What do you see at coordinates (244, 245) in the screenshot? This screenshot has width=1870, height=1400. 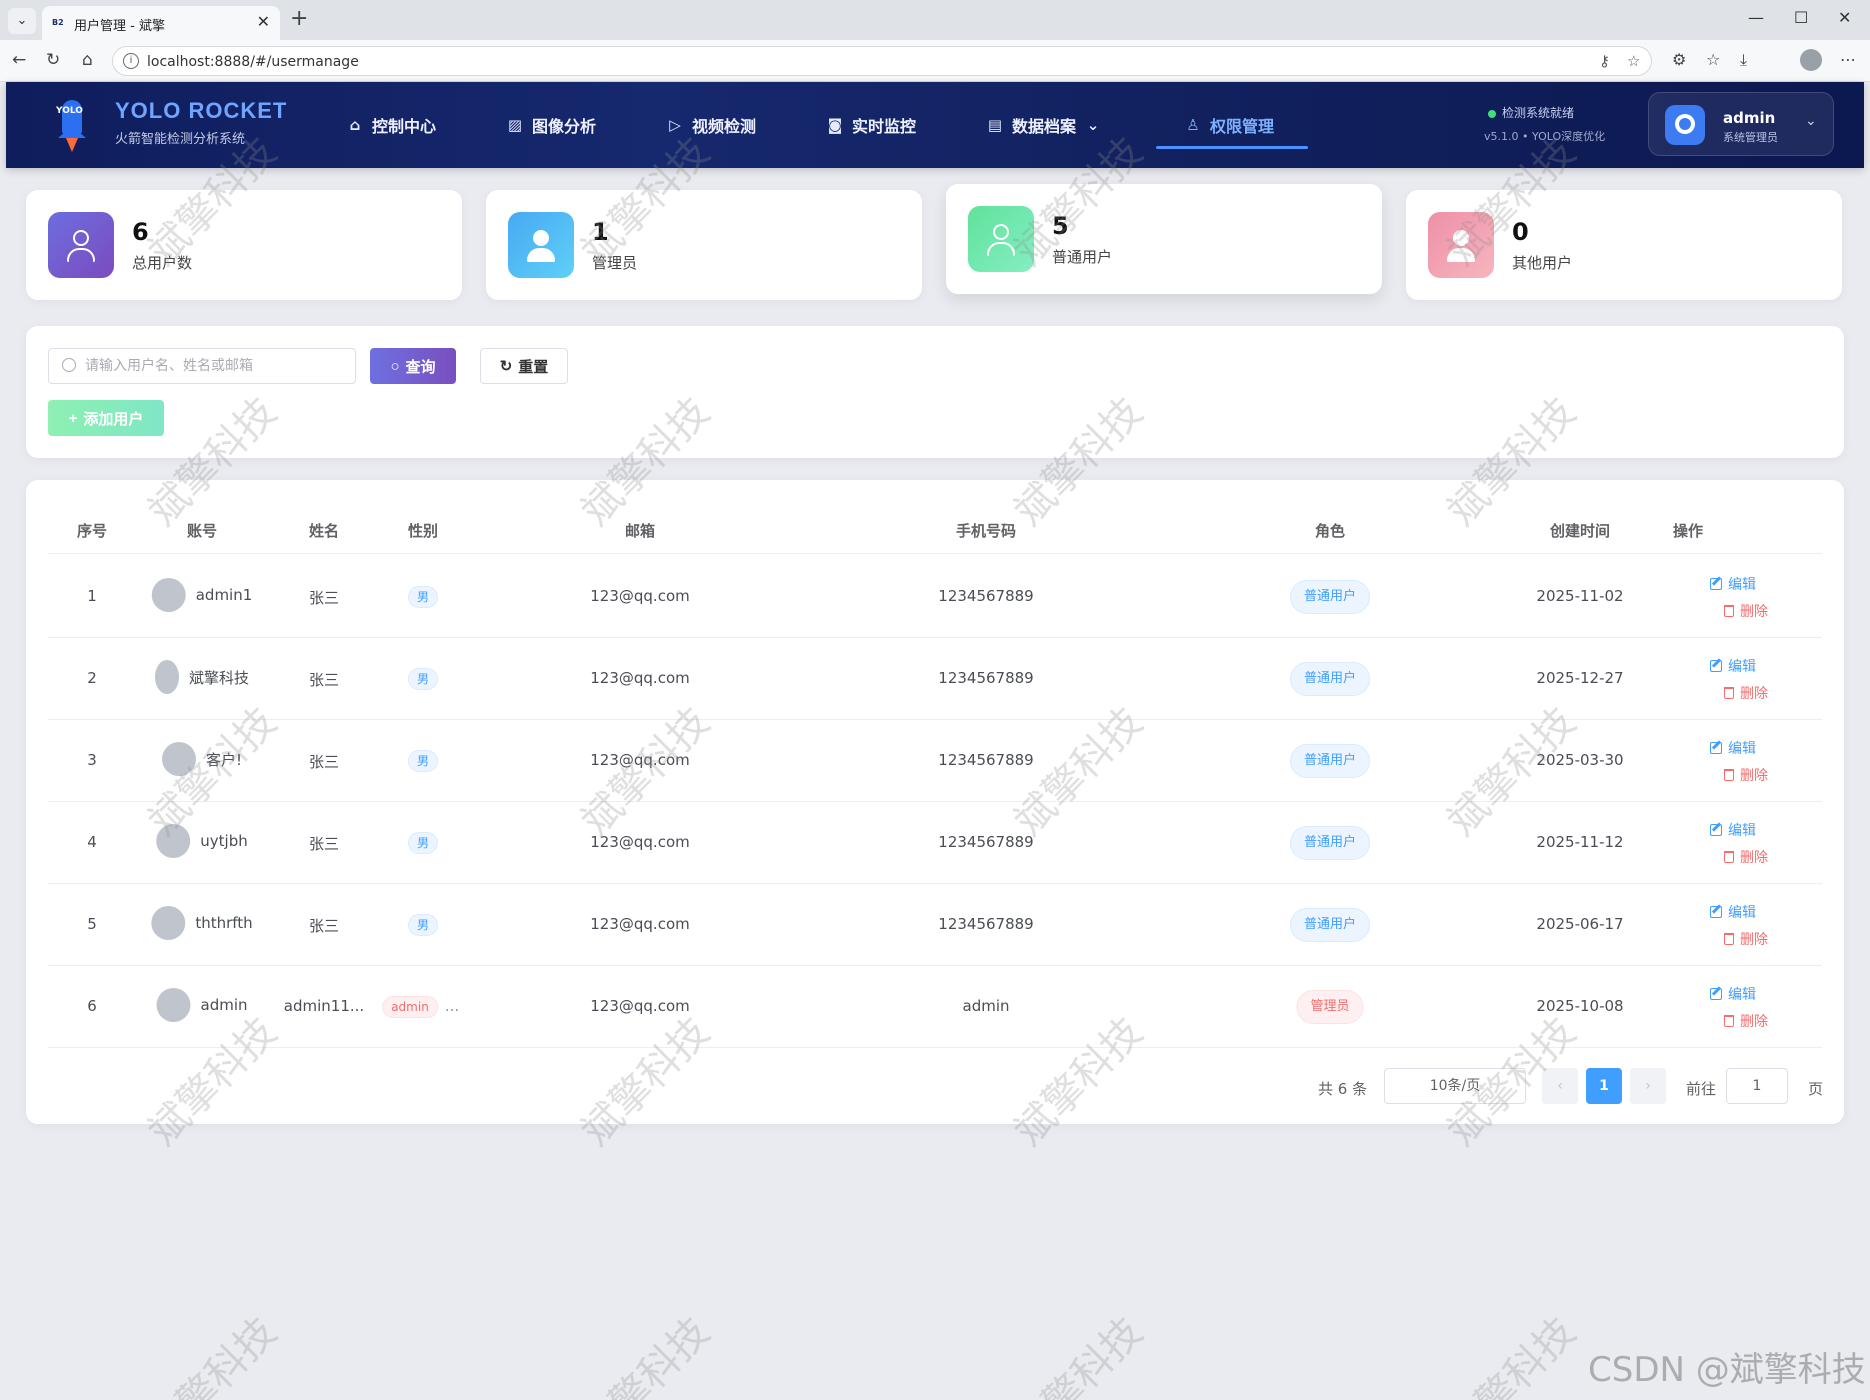 I see `stat-card-total: 6 总用户数` at bounding box center [244, 245].